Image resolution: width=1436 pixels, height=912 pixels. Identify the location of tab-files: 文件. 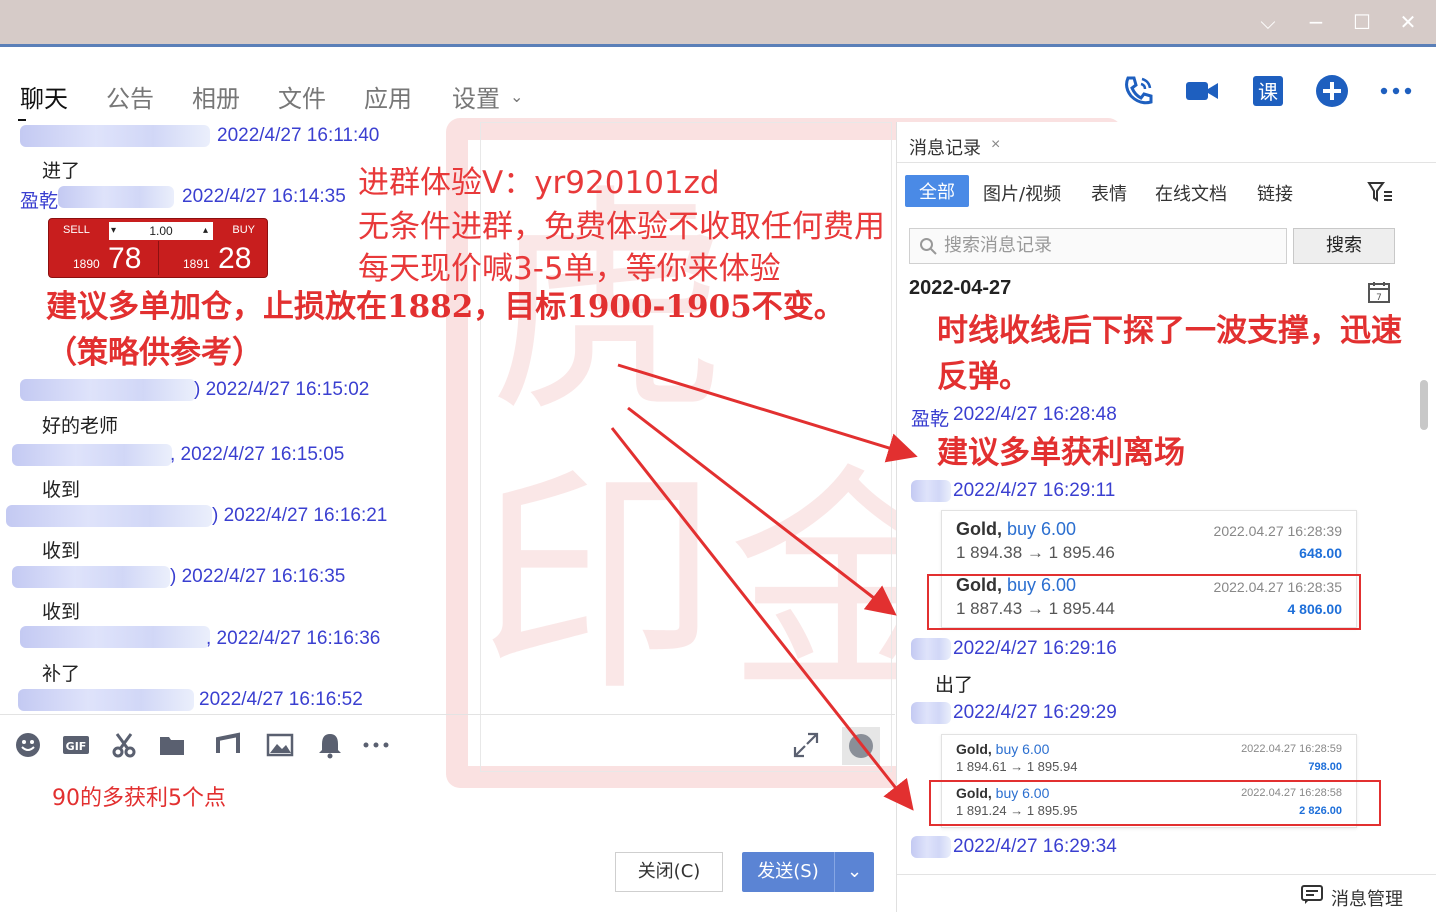
(302, 96).